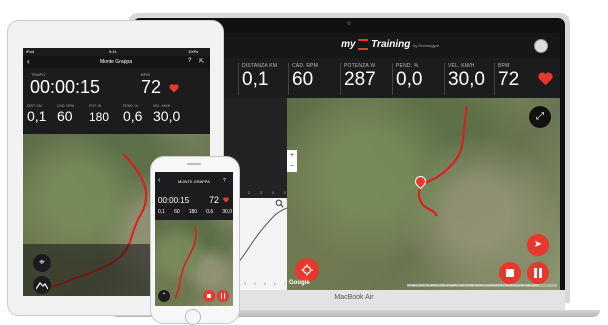 Image resolution: width=608 pixels, height=325 pixels. I want to click on stat-cadence: CAD. RPM 60, so click(73, 117).